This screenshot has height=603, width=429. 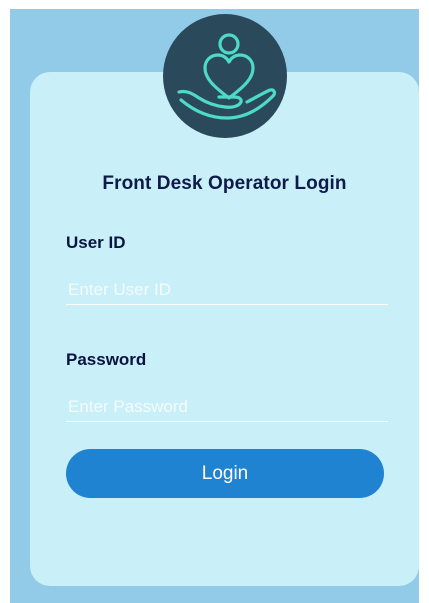 I want to click on care-hand-heart-icon, so click(x=225, y=76).